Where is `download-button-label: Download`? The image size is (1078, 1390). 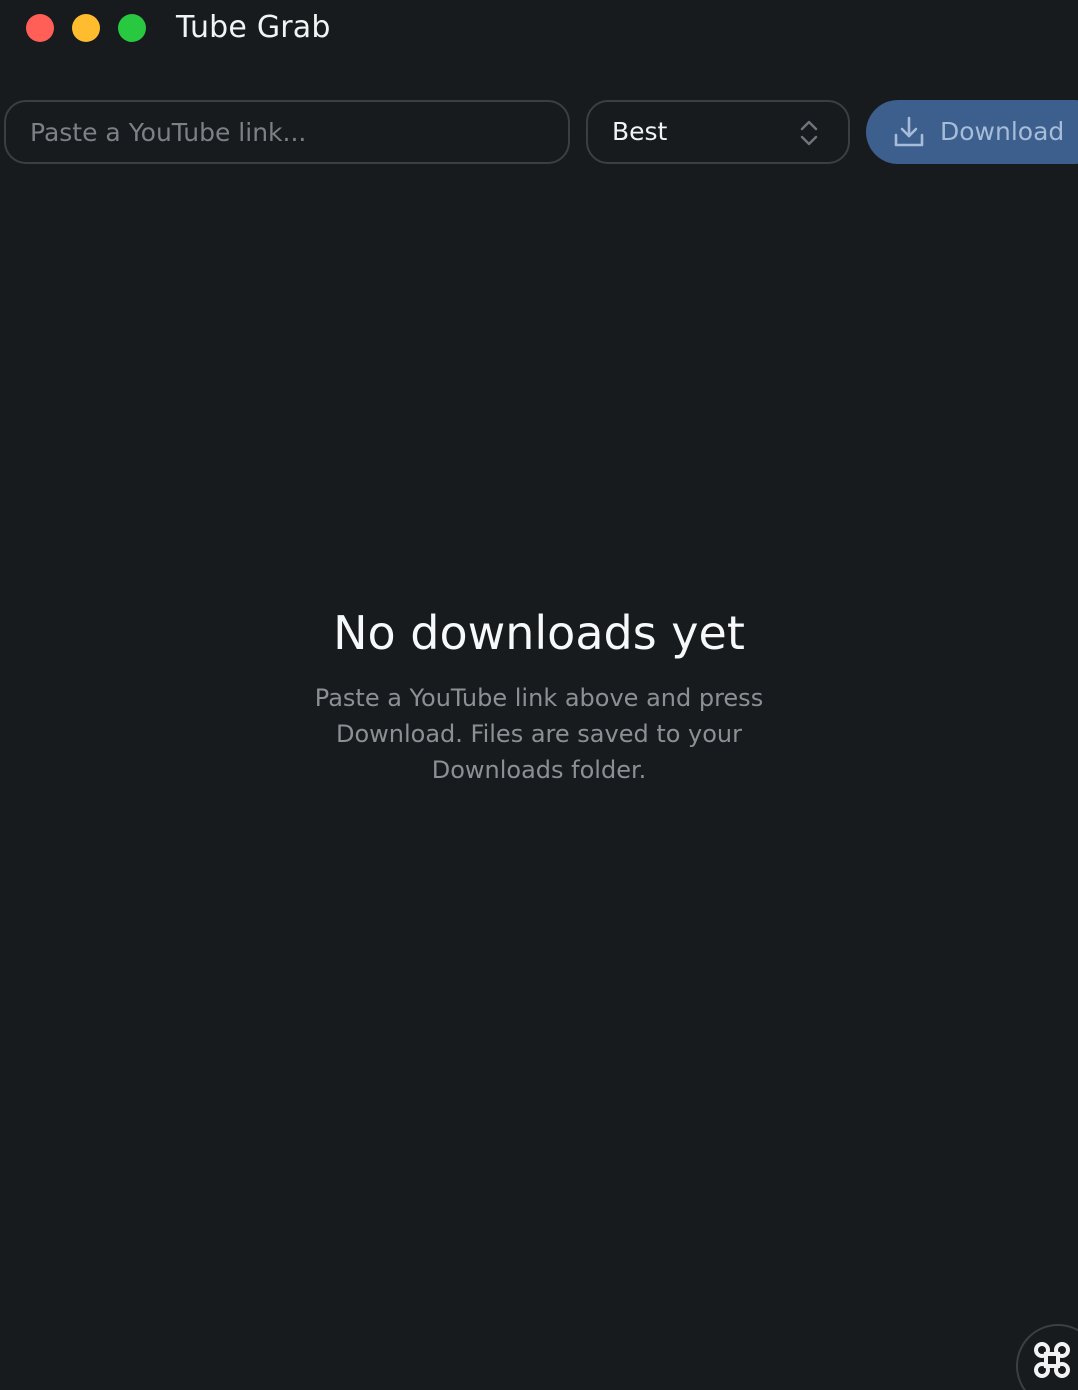
download-button-label: Download is located at coordinates (1002, 131).